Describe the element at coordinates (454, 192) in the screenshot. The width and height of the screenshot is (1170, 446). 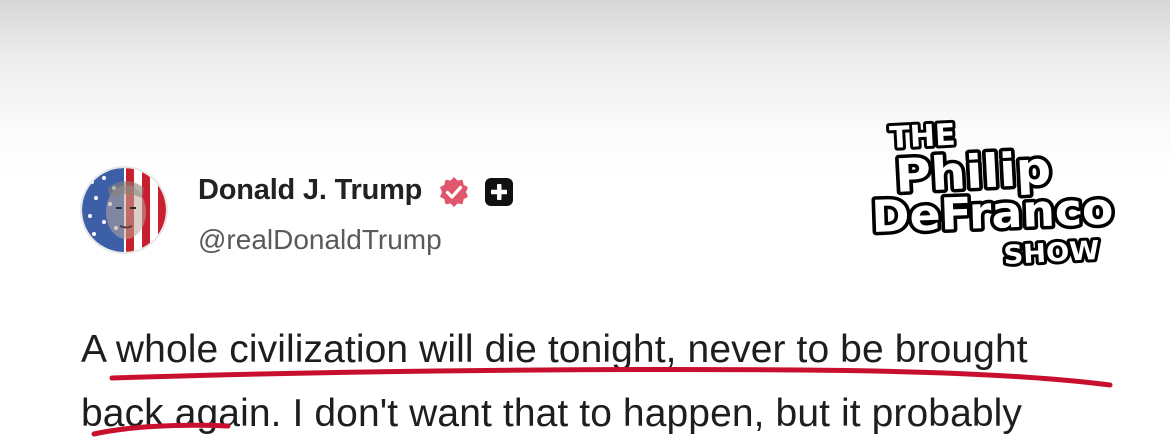
I see `verified-badge-icon` at that location.